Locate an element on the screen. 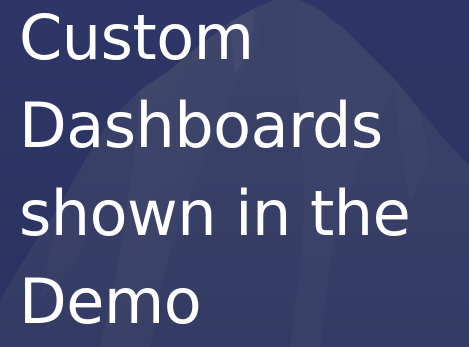  title-line-1: Custom is located at coordinates (136, 37).